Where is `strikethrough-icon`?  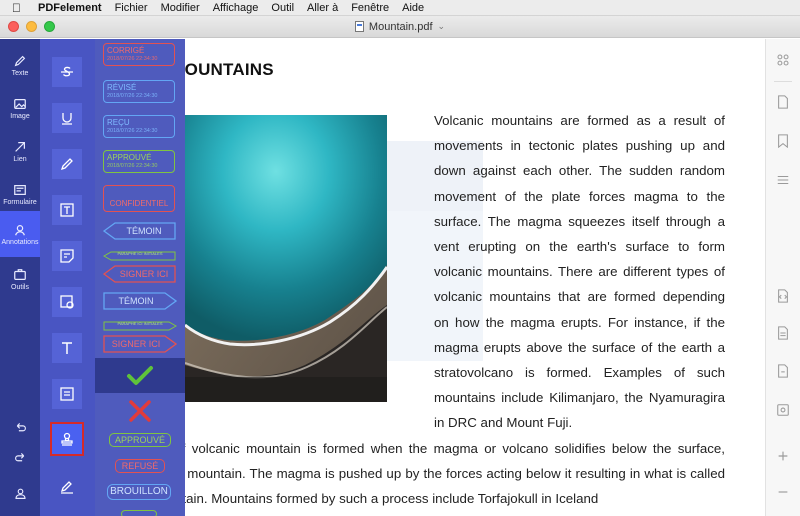 strikethrough-icon is located at coordinates (67, 71).